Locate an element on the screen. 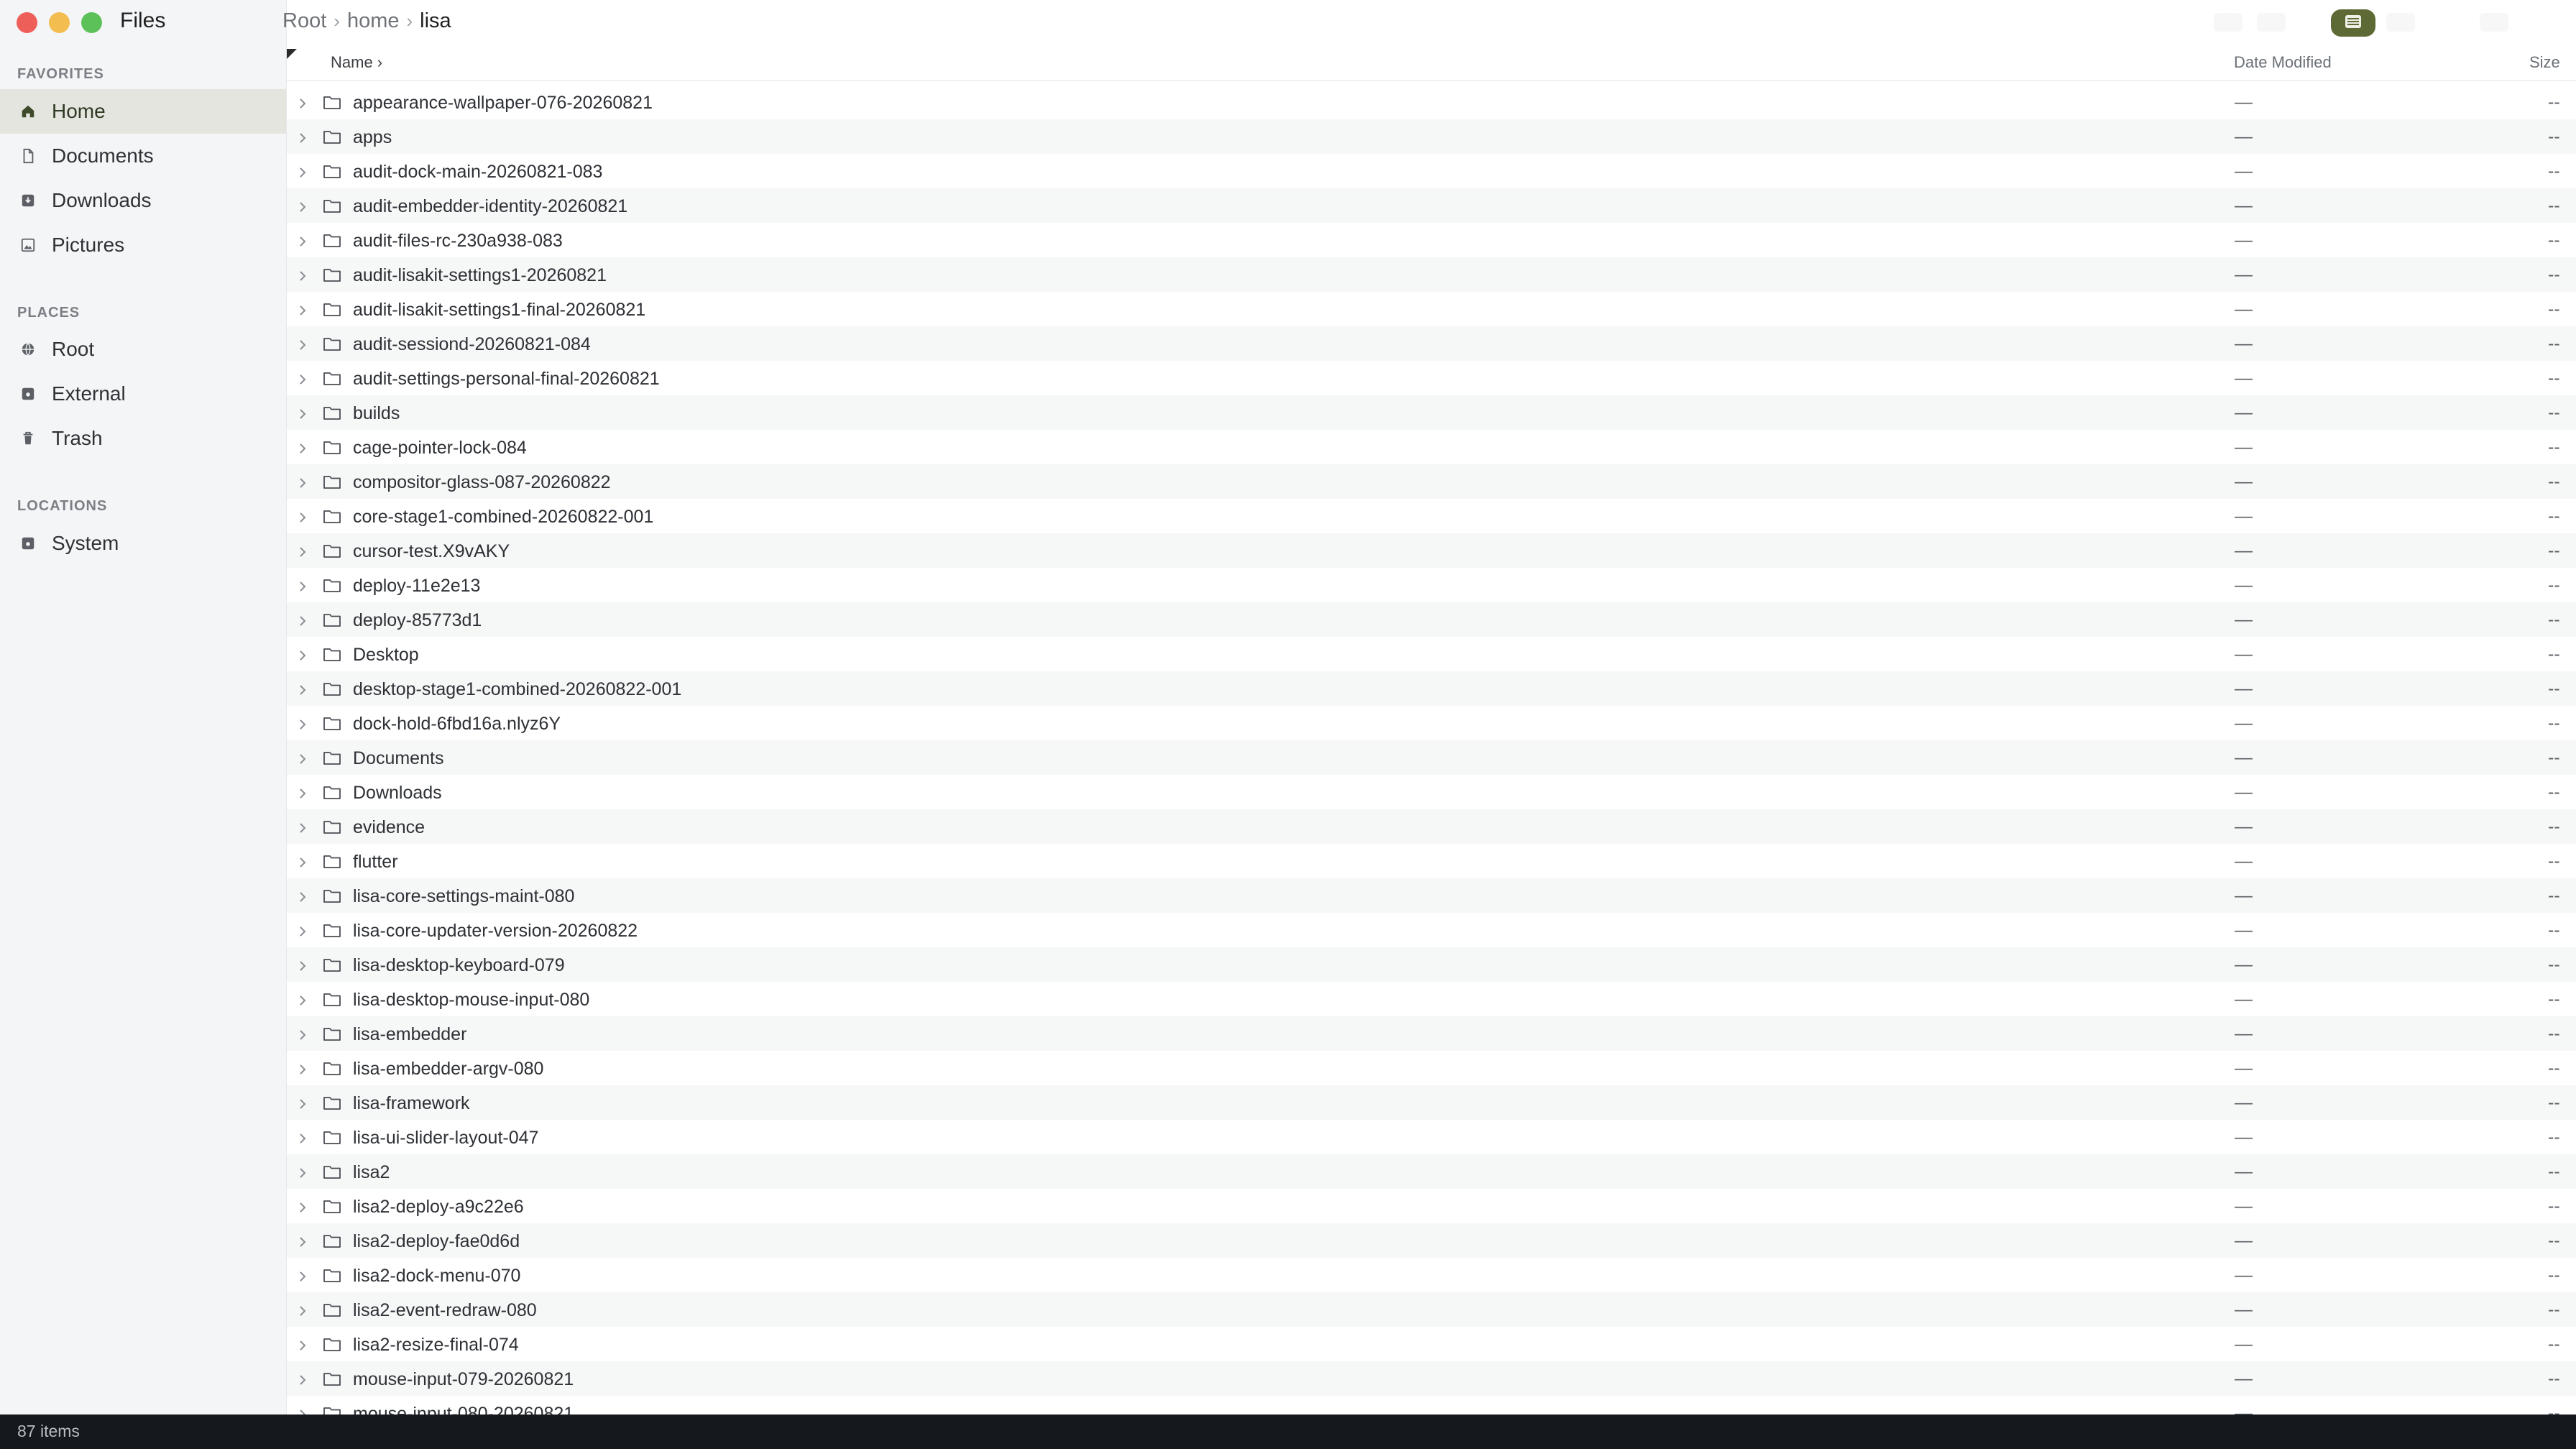 This screenshot has height=1449, width=2576. table-row: mouse-input-080-20260821 — -- is located at coordinates (1431, 1405).